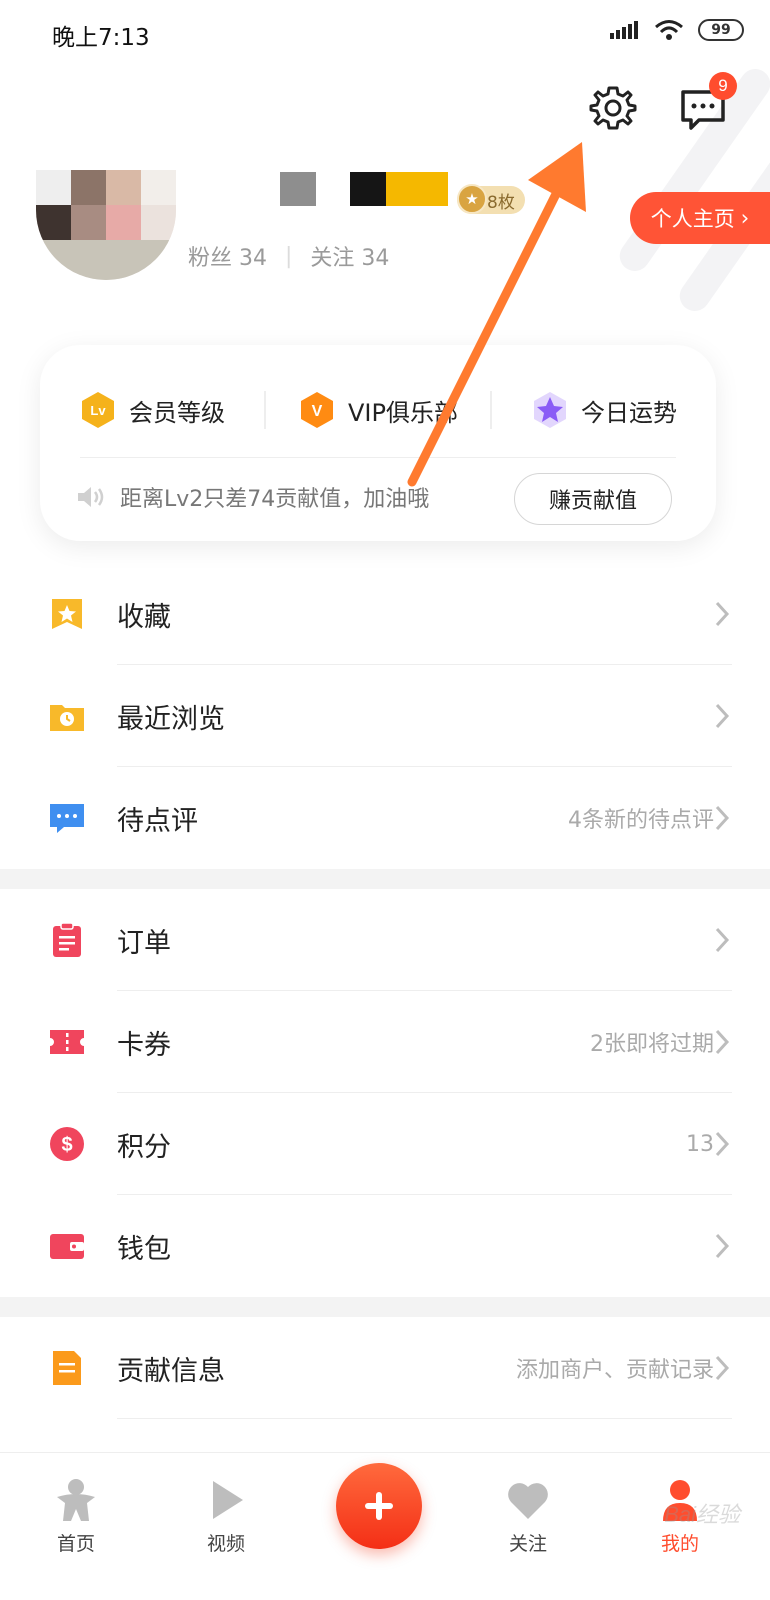  I want to click on home-mascot-icon, so click(76, 1500).